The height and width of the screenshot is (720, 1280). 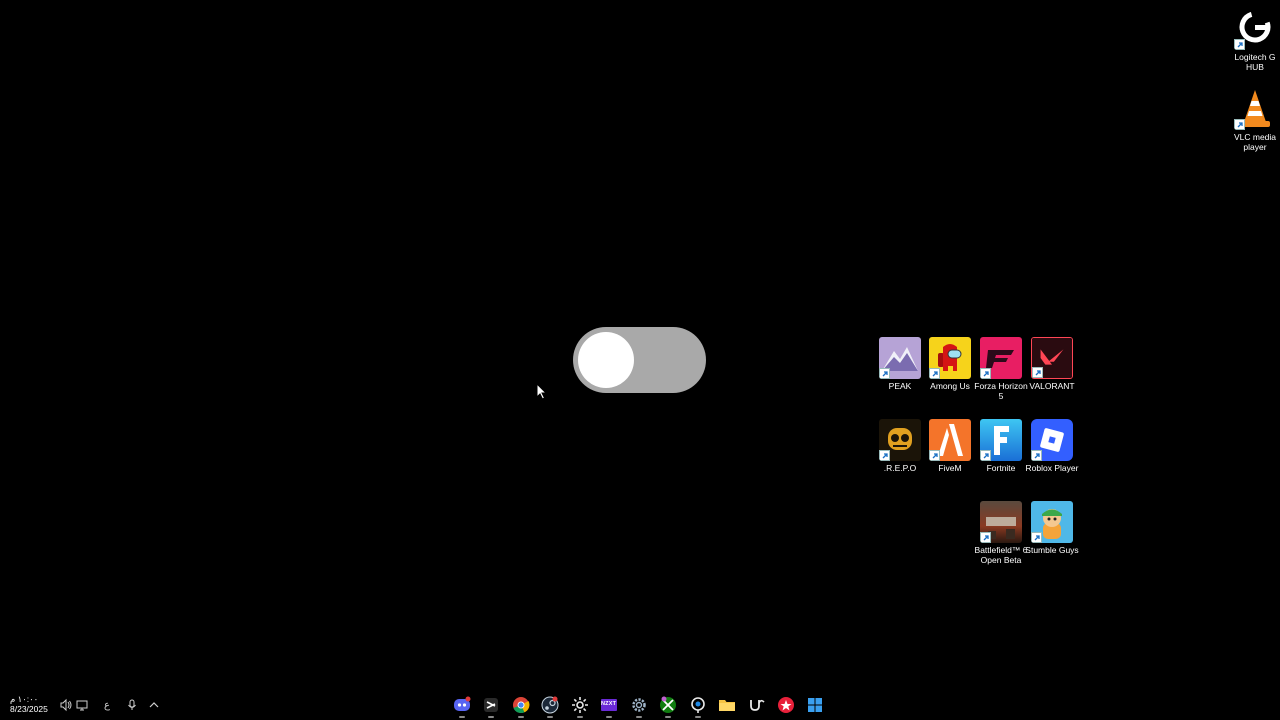 What do you see at coordinates (491, 706) in the screenshot?
I see `capcut-icon` at bounding box center [491, 706].